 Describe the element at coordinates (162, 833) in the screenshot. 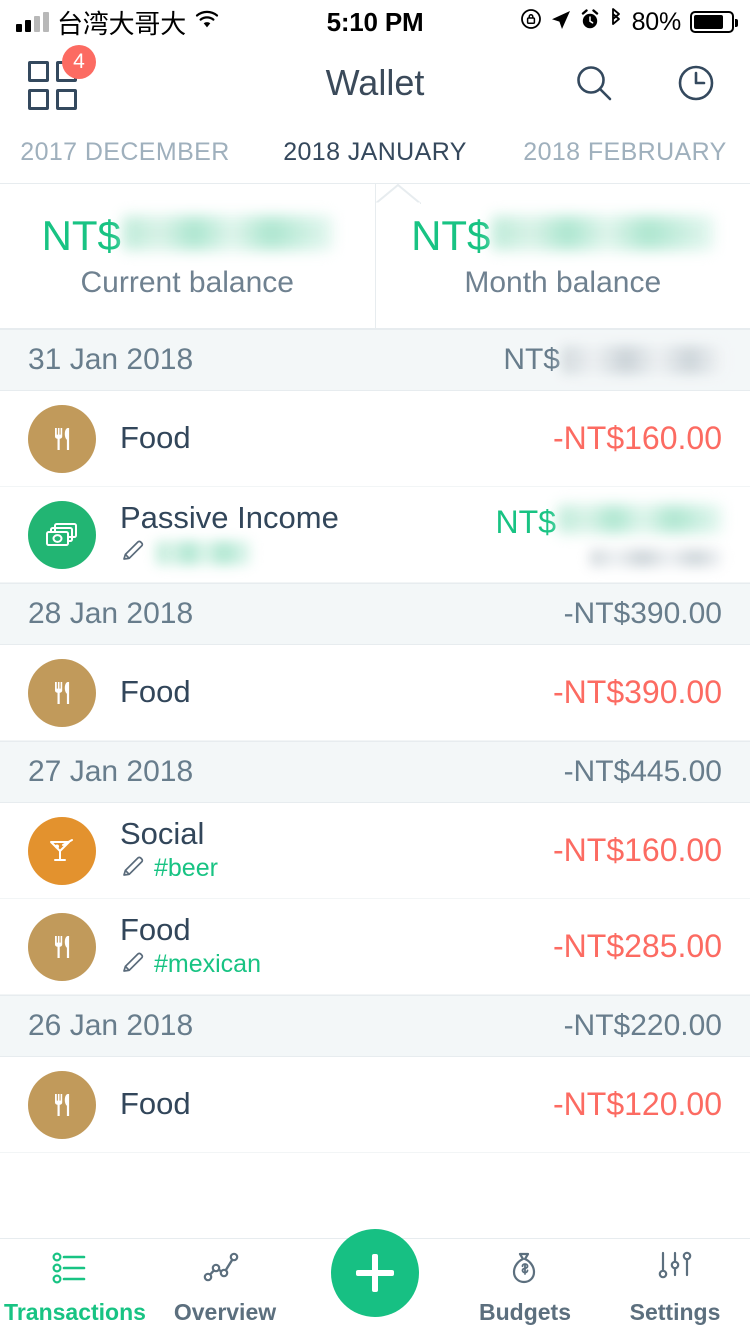

I see `transaction-category: Social` at that location.